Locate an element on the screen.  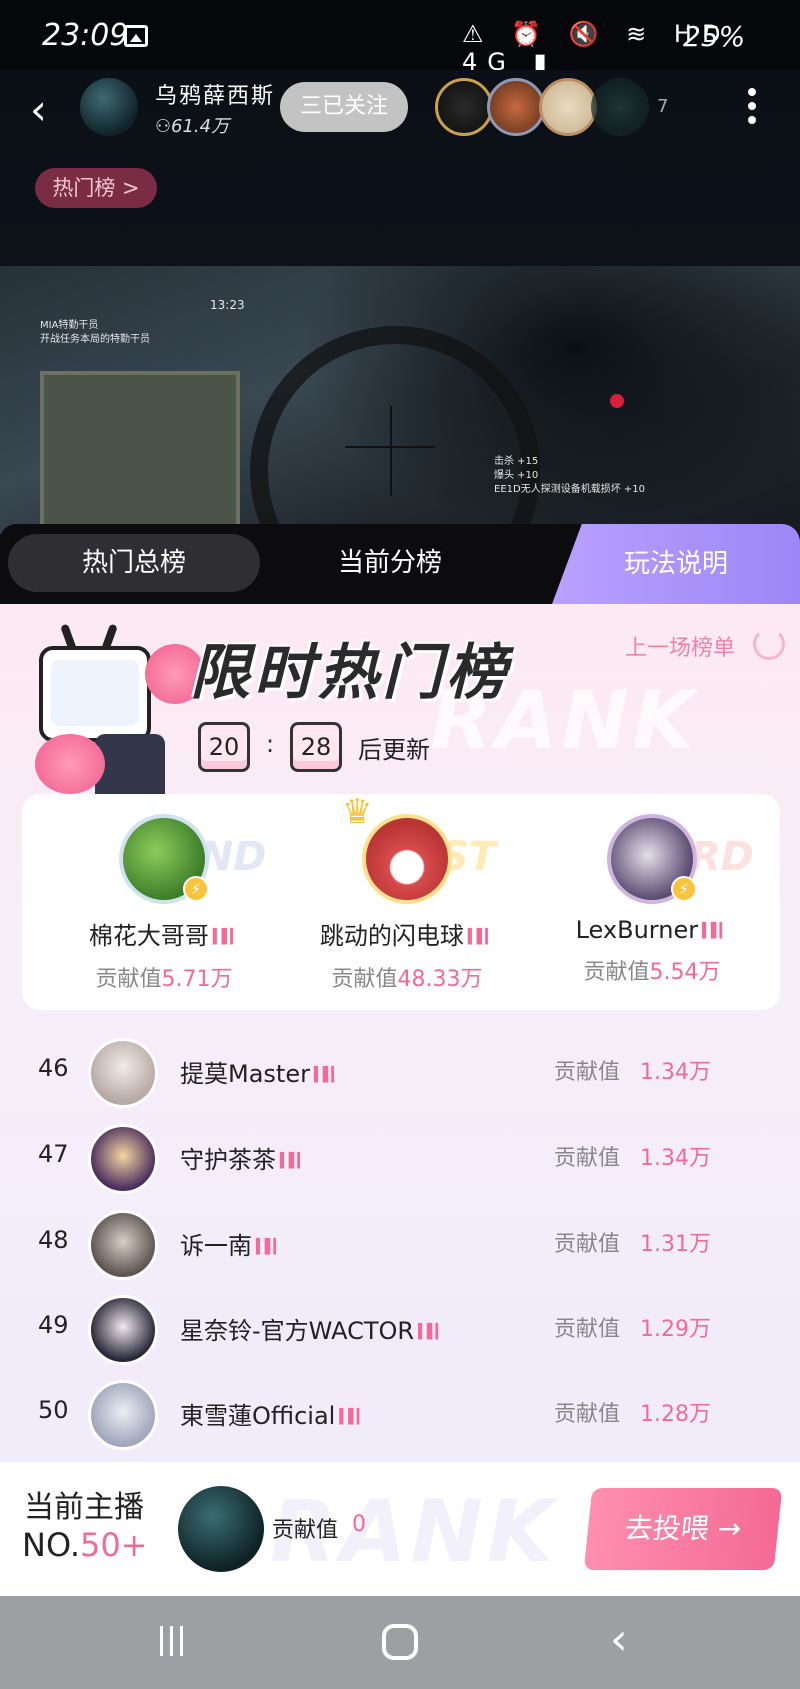
status-time: 23:09 is located at coordinates (85, 35).